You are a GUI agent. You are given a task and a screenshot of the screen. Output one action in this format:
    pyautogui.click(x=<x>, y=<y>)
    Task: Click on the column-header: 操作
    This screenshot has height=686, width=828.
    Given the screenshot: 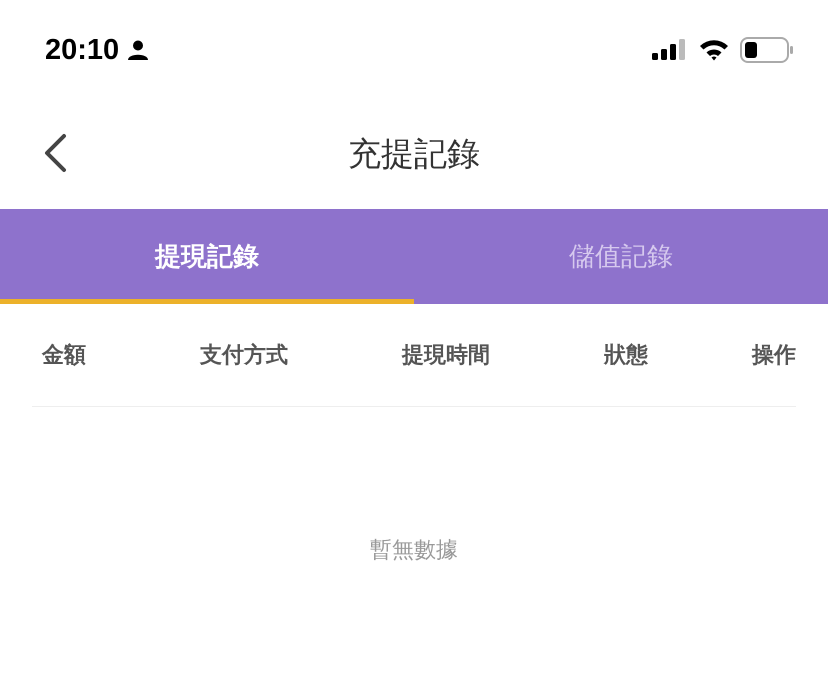 What is the action you would take?
    pyautogui.click(x=774, y=356)
    